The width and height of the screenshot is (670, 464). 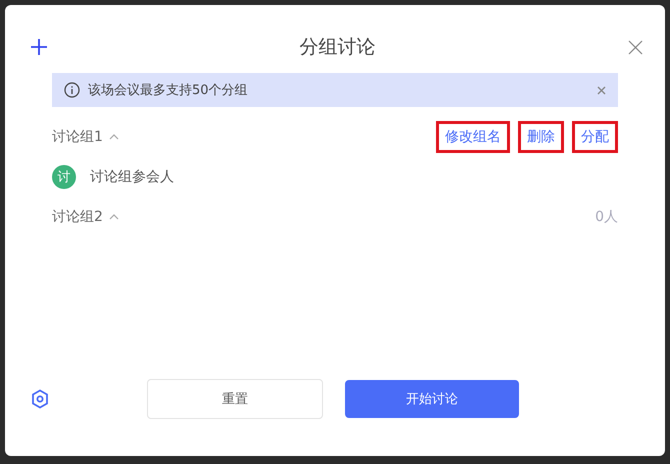 What do you see at coordinates (338, 47) in the screenshot?
I see `dialog-title: 分组讨论` at bounding box center [338, 47].